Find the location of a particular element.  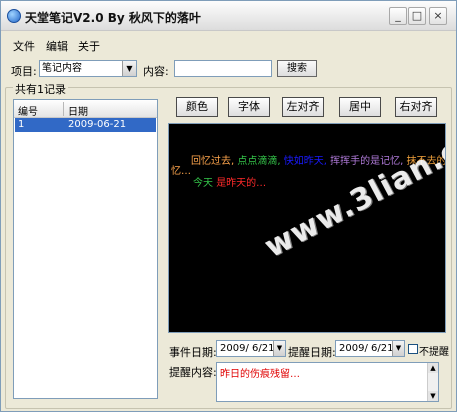

event-date-picker: 2009/ 6/21 ▼ is located at coordinates (251, 348).